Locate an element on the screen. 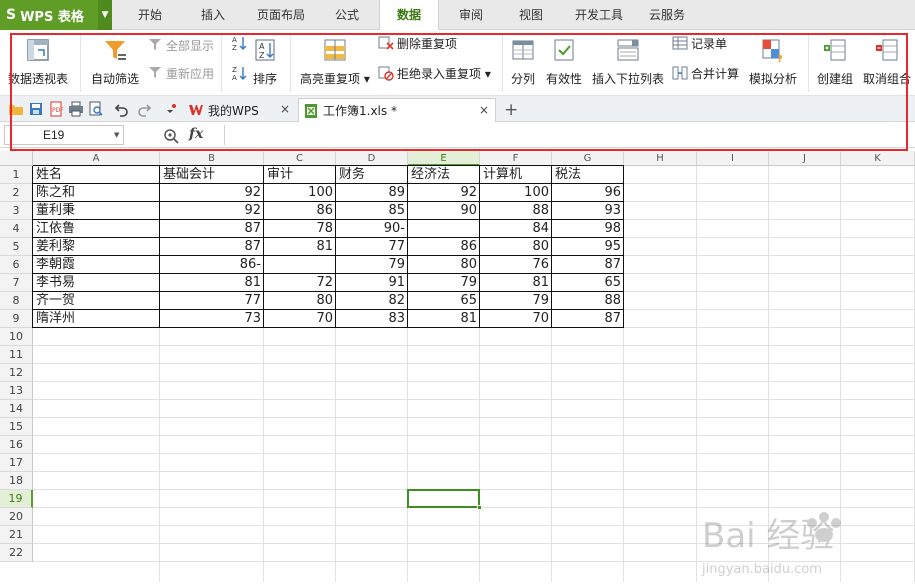 The width and height of the screenshot is (915, 586). cell-g8: 88 is located at coordinates (588, 301).